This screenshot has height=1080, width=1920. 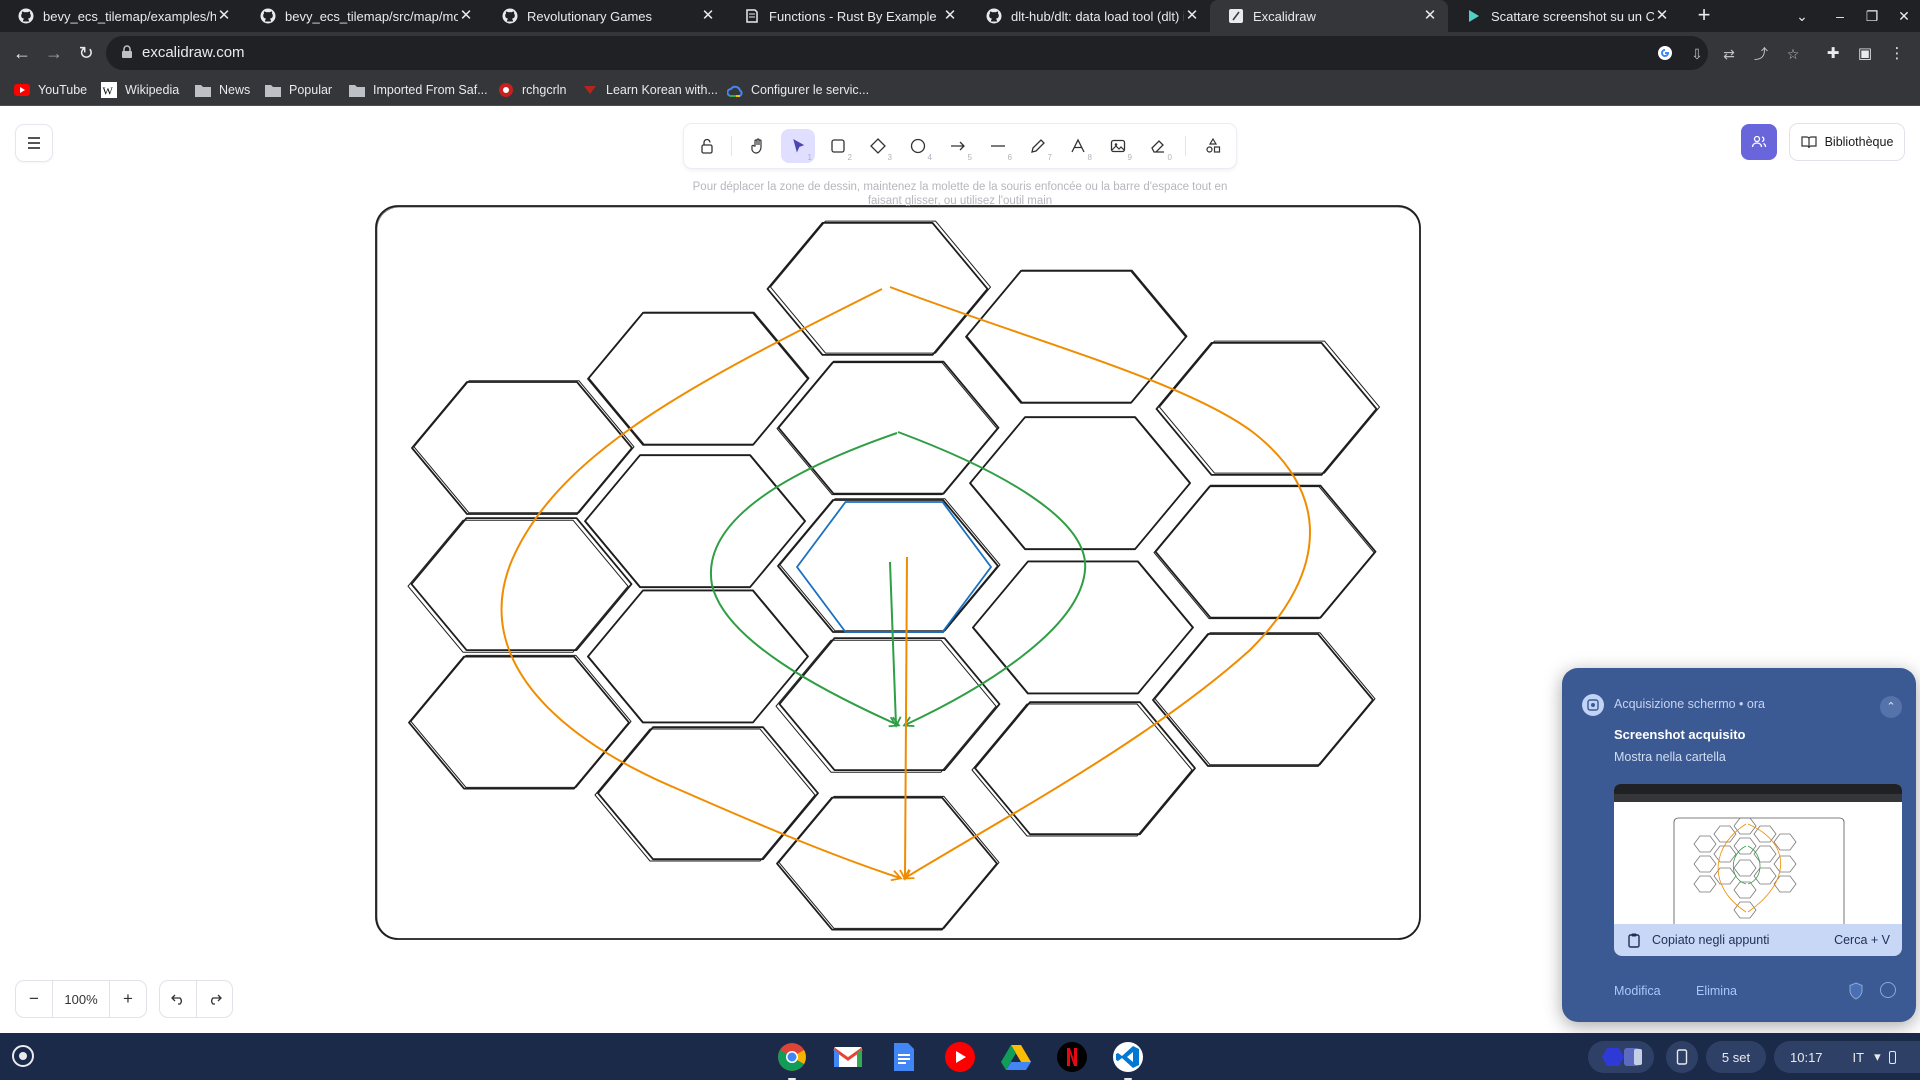 What do you see at coordinates (1680, 734) in the screenshot?
I see `notification-title: Screenshot acquisito` at bounding box center [1680, 734].